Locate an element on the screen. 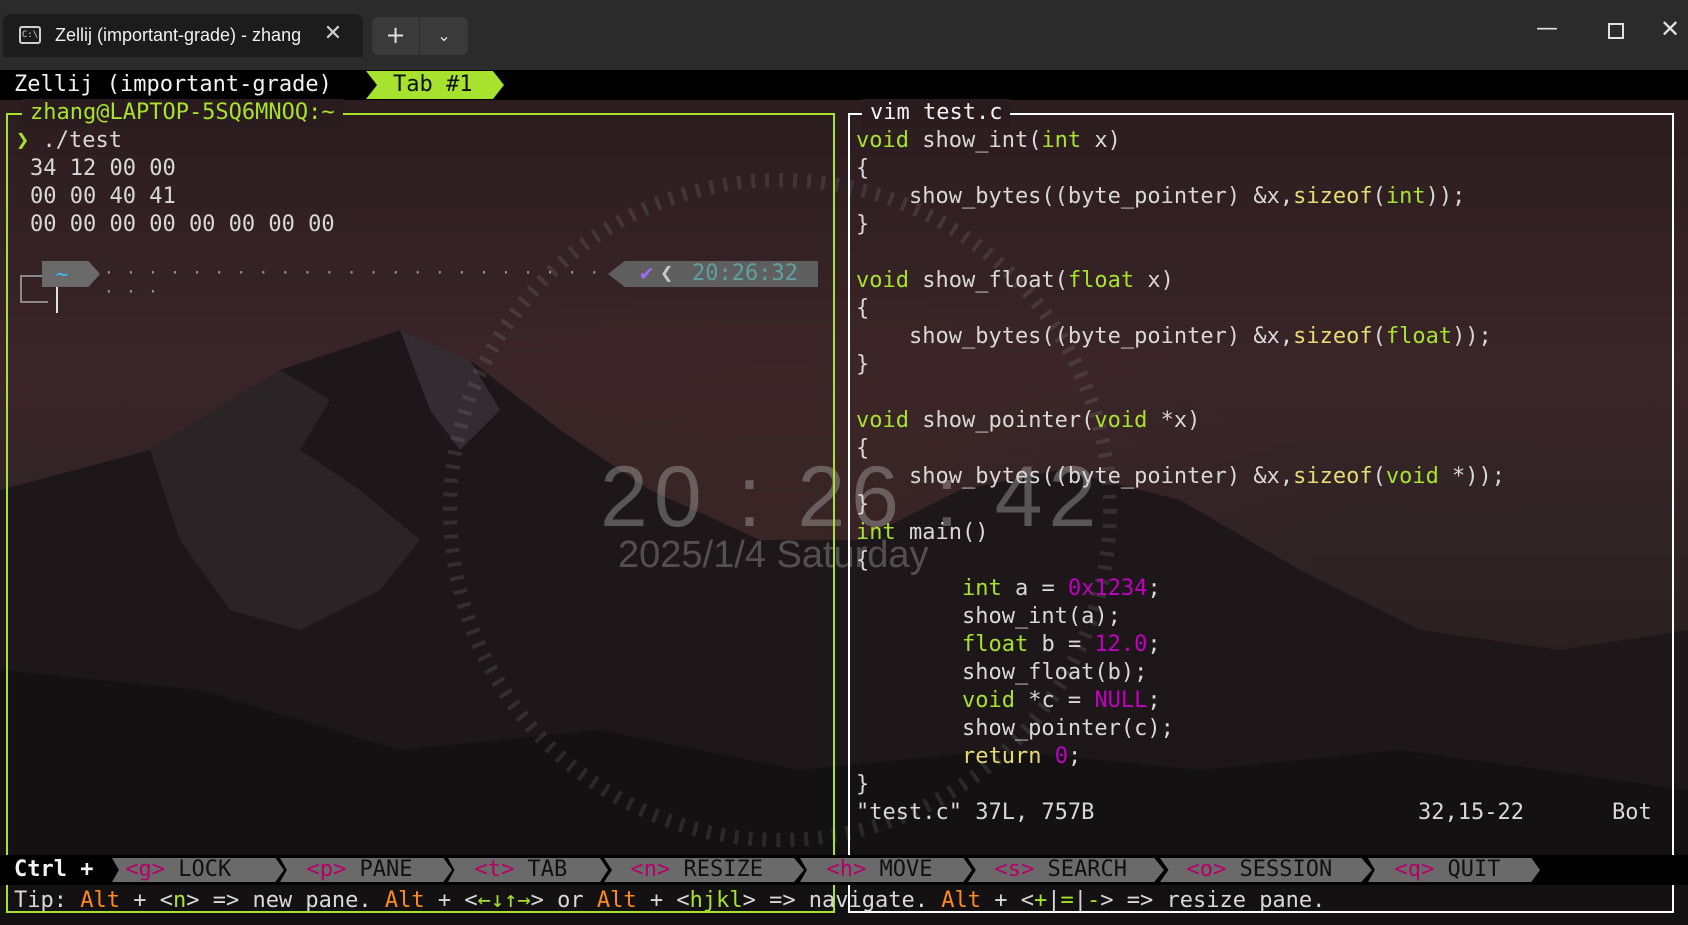  tab-title: Zellij (important-grade) - zhang is located at coordinates (178, 35).